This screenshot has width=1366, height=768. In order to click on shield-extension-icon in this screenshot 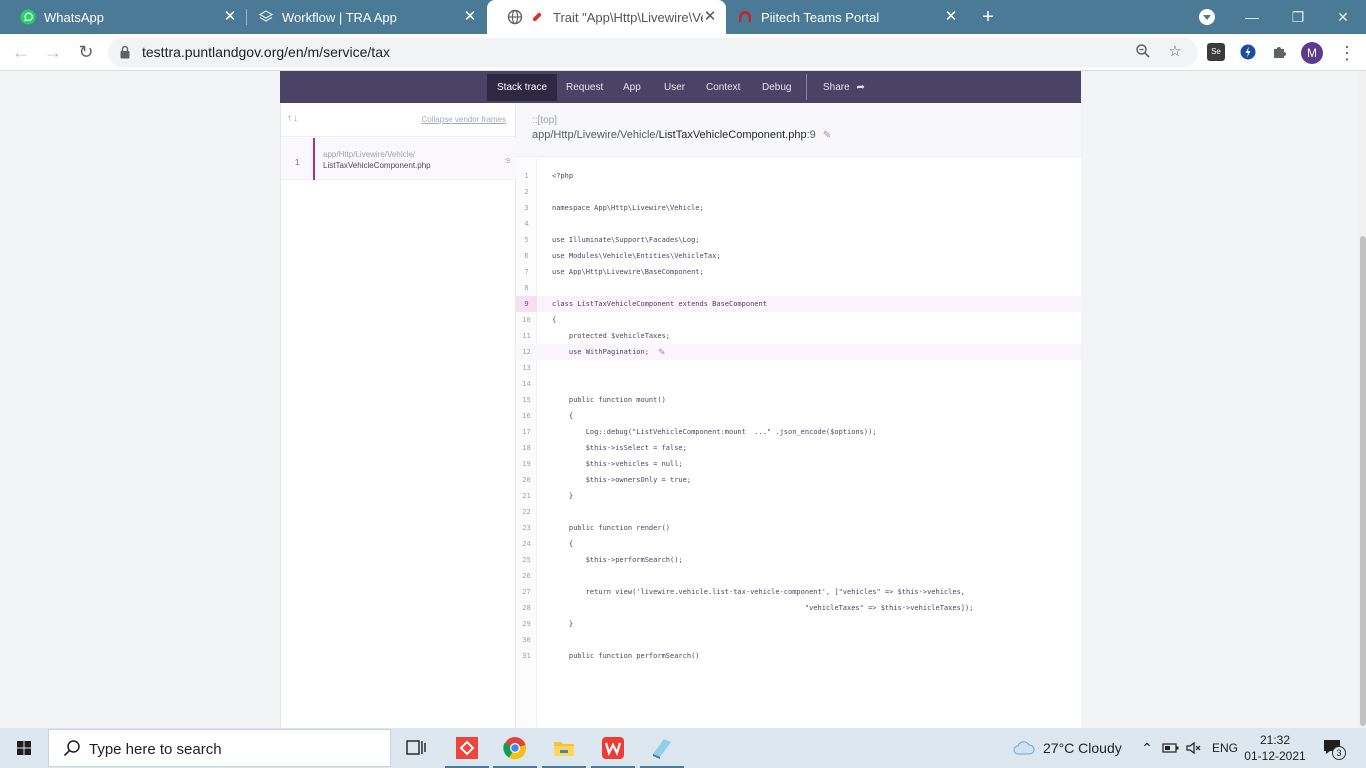, I will do `click(1248, 52)`.